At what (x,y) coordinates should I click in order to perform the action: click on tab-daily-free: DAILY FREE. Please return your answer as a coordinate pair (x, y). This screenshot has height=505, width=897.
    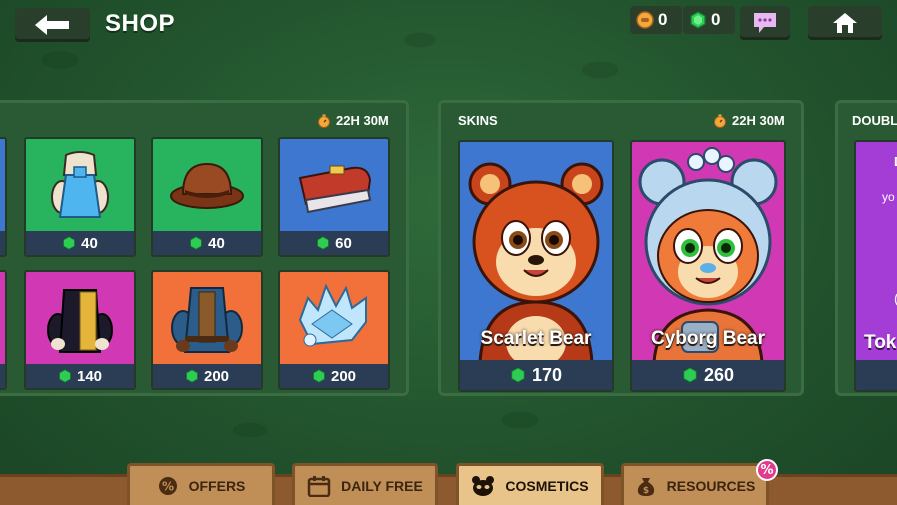
    Looking at the image, I should click on (365, 484).